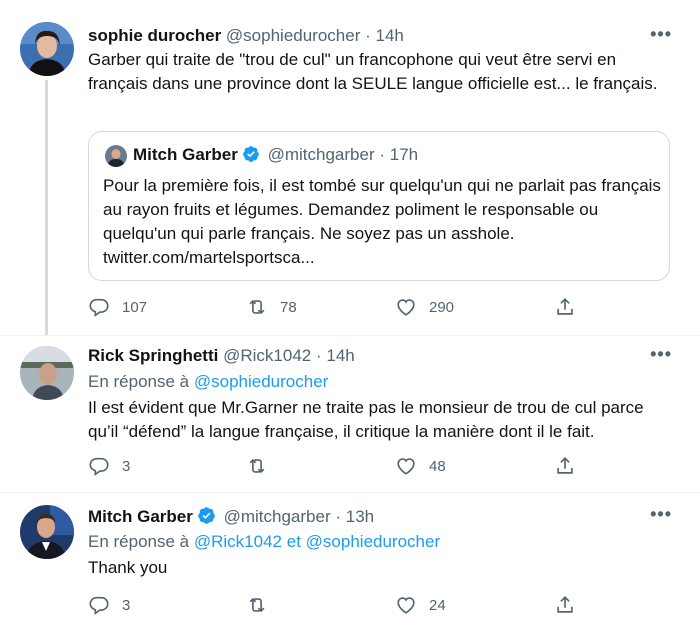 The width and height of the screenshot is (700, 629). I want to click on avatar-mitch-small, so click(116, 156).